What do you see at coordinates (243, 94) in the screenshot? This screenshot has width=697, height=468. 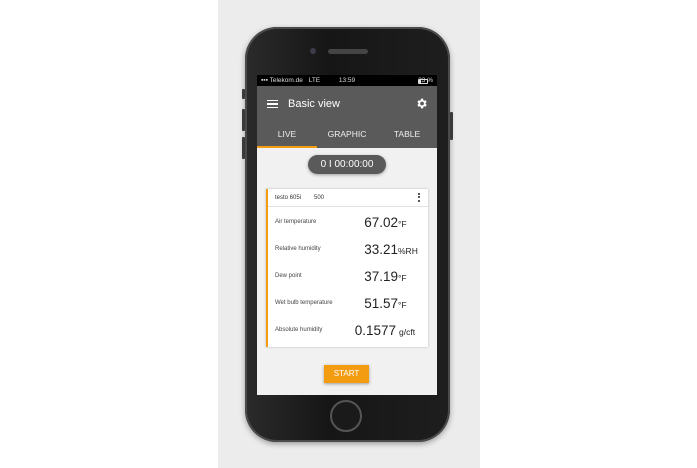 I see `mute-switch` at bounding box center [243, 94].